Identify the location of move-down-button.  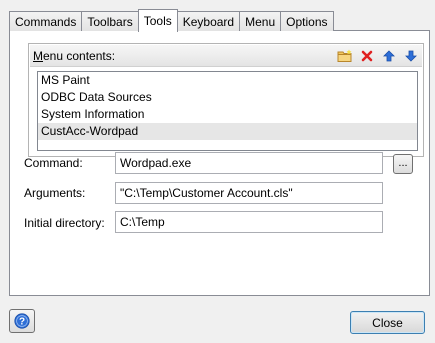
(411, 56).